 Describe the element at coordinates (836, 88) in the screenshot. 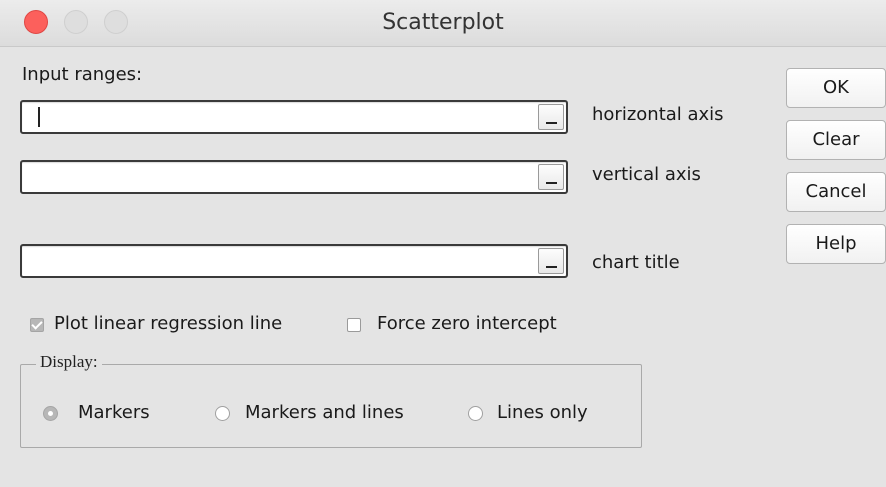

I see `ok-button: OK` at that location.